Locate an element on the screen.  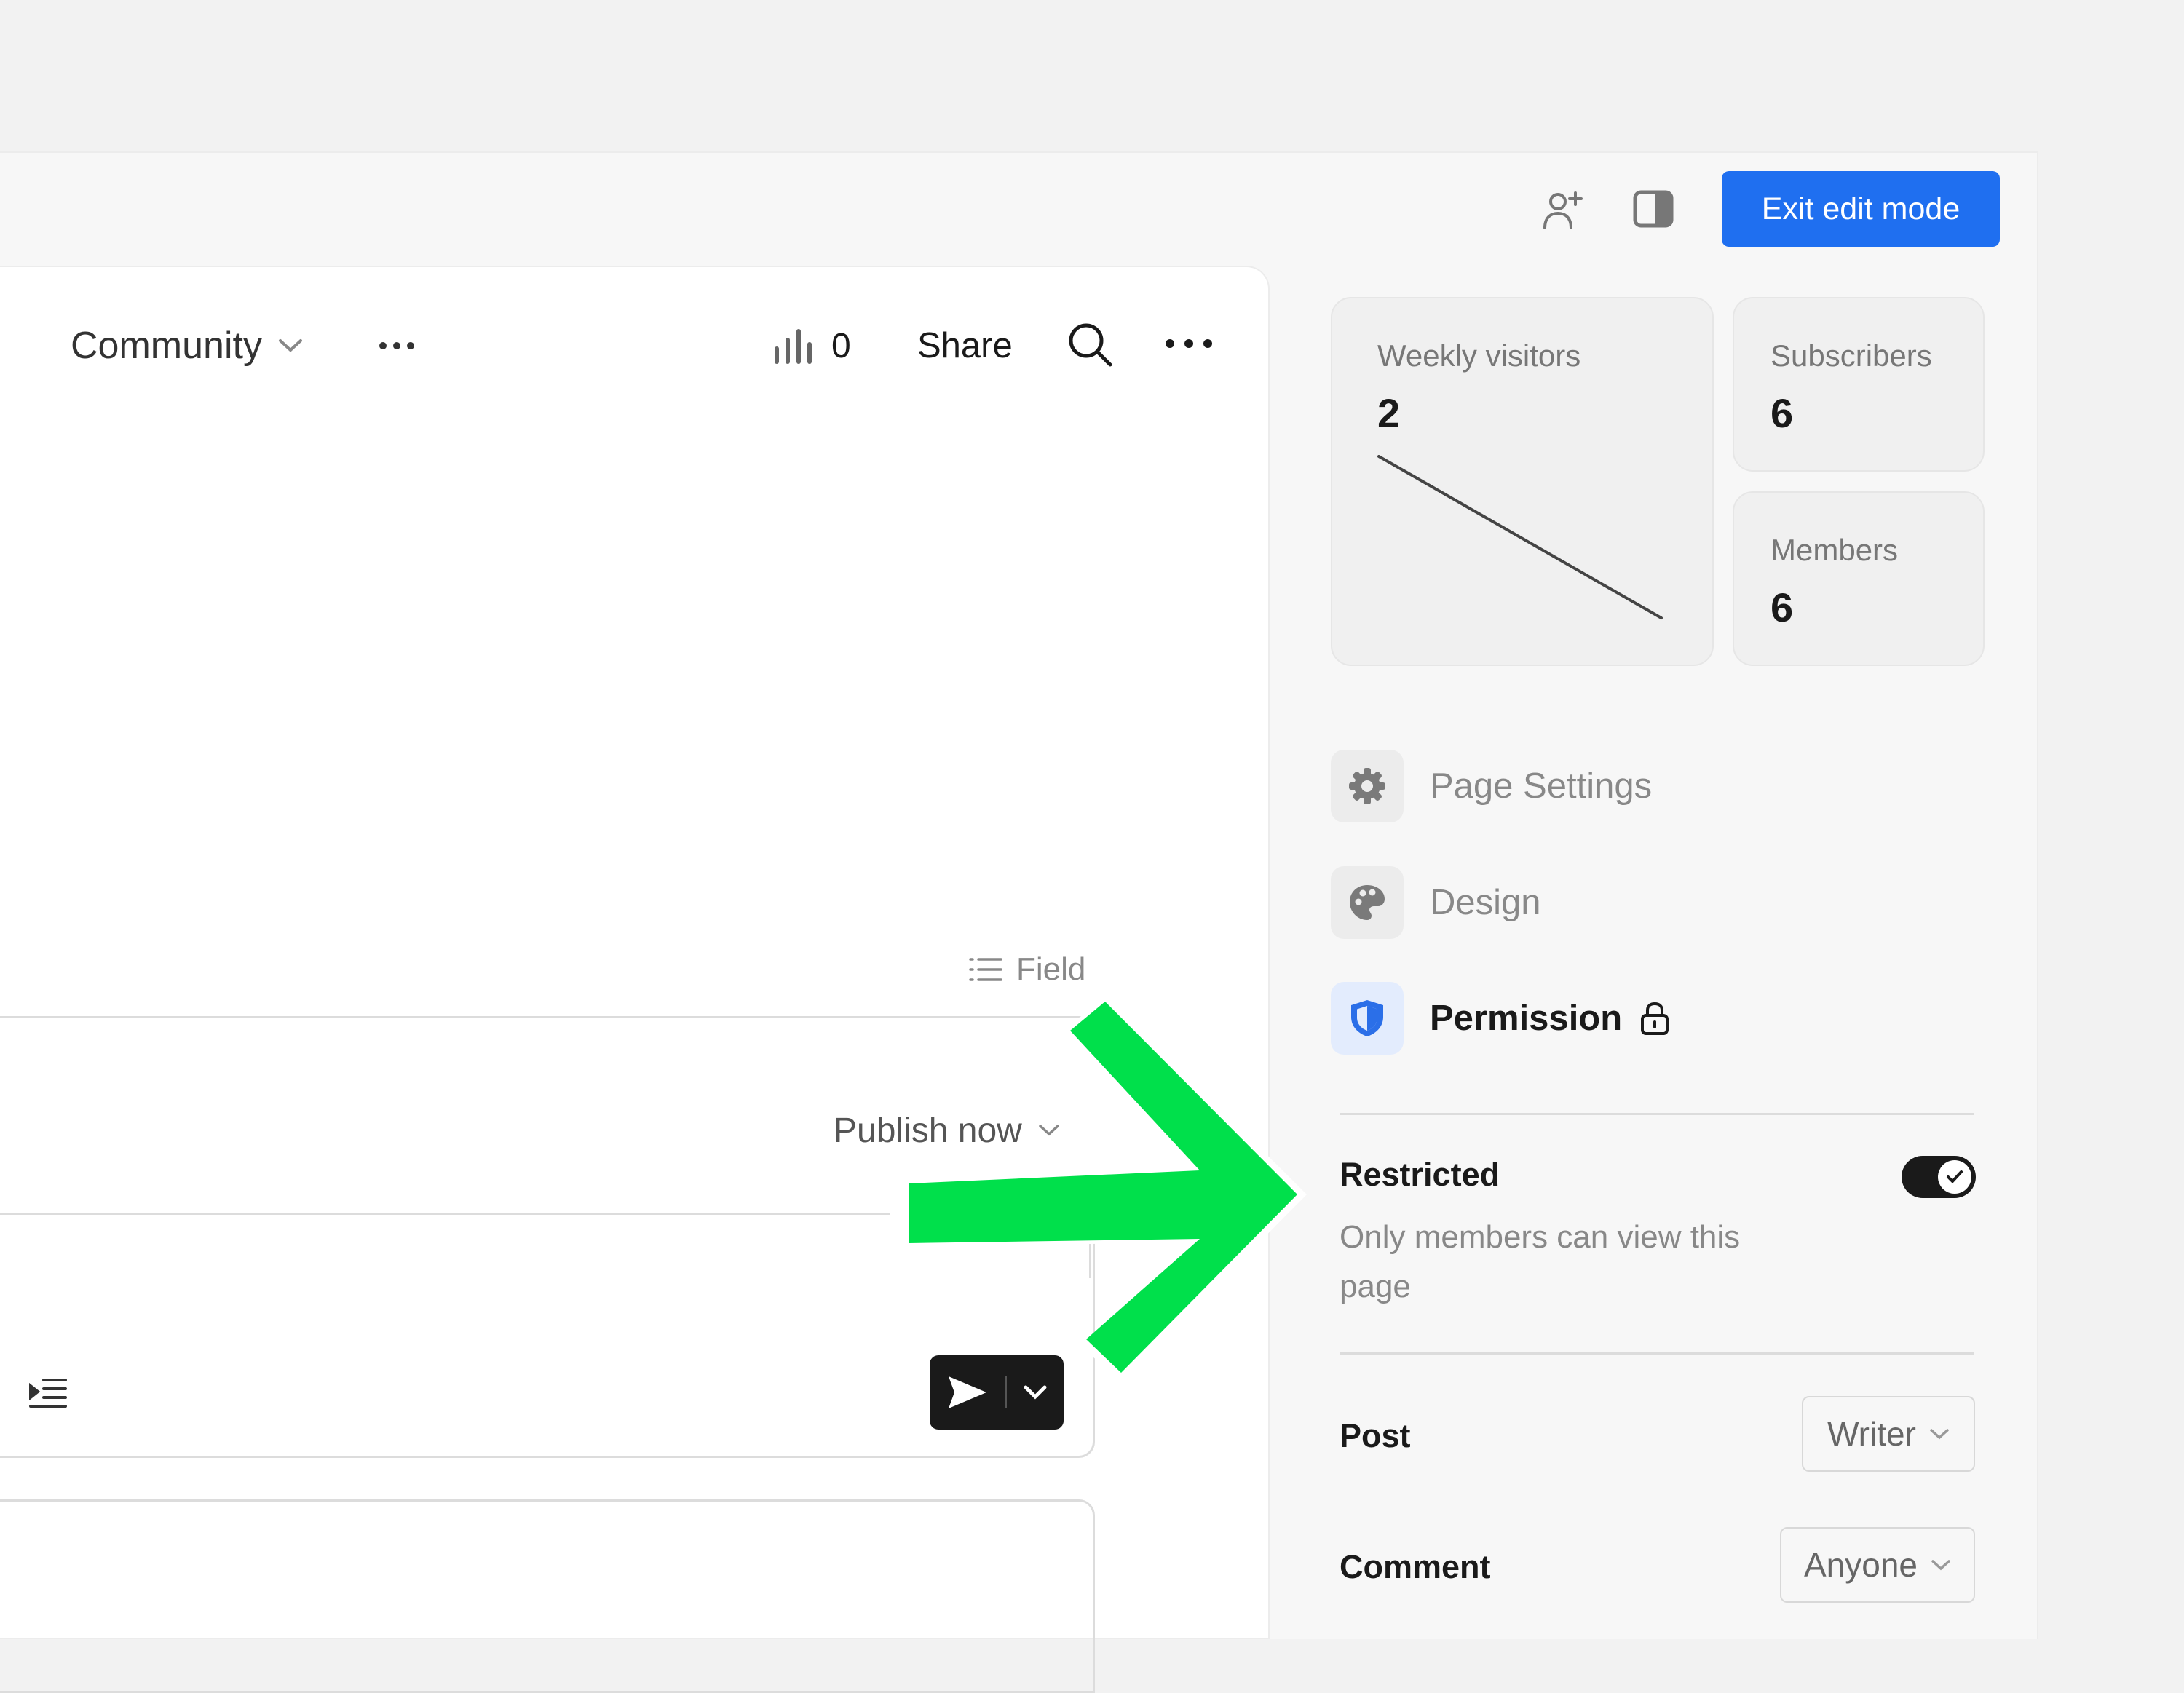
post-permission-select: Writer is located at coordinates (1888, 1434).